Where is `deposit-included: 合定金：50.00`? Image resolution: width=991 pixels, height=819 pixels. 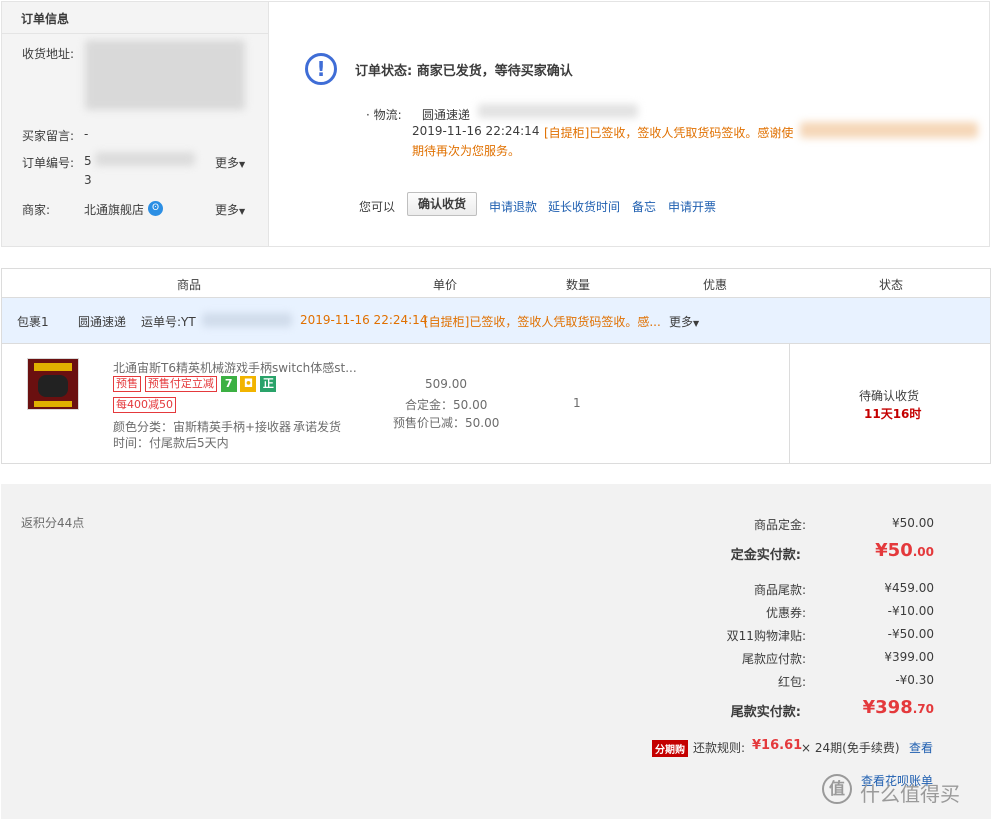 deposit-included: 合定金：50.00 is located at coordinates (446, 405).